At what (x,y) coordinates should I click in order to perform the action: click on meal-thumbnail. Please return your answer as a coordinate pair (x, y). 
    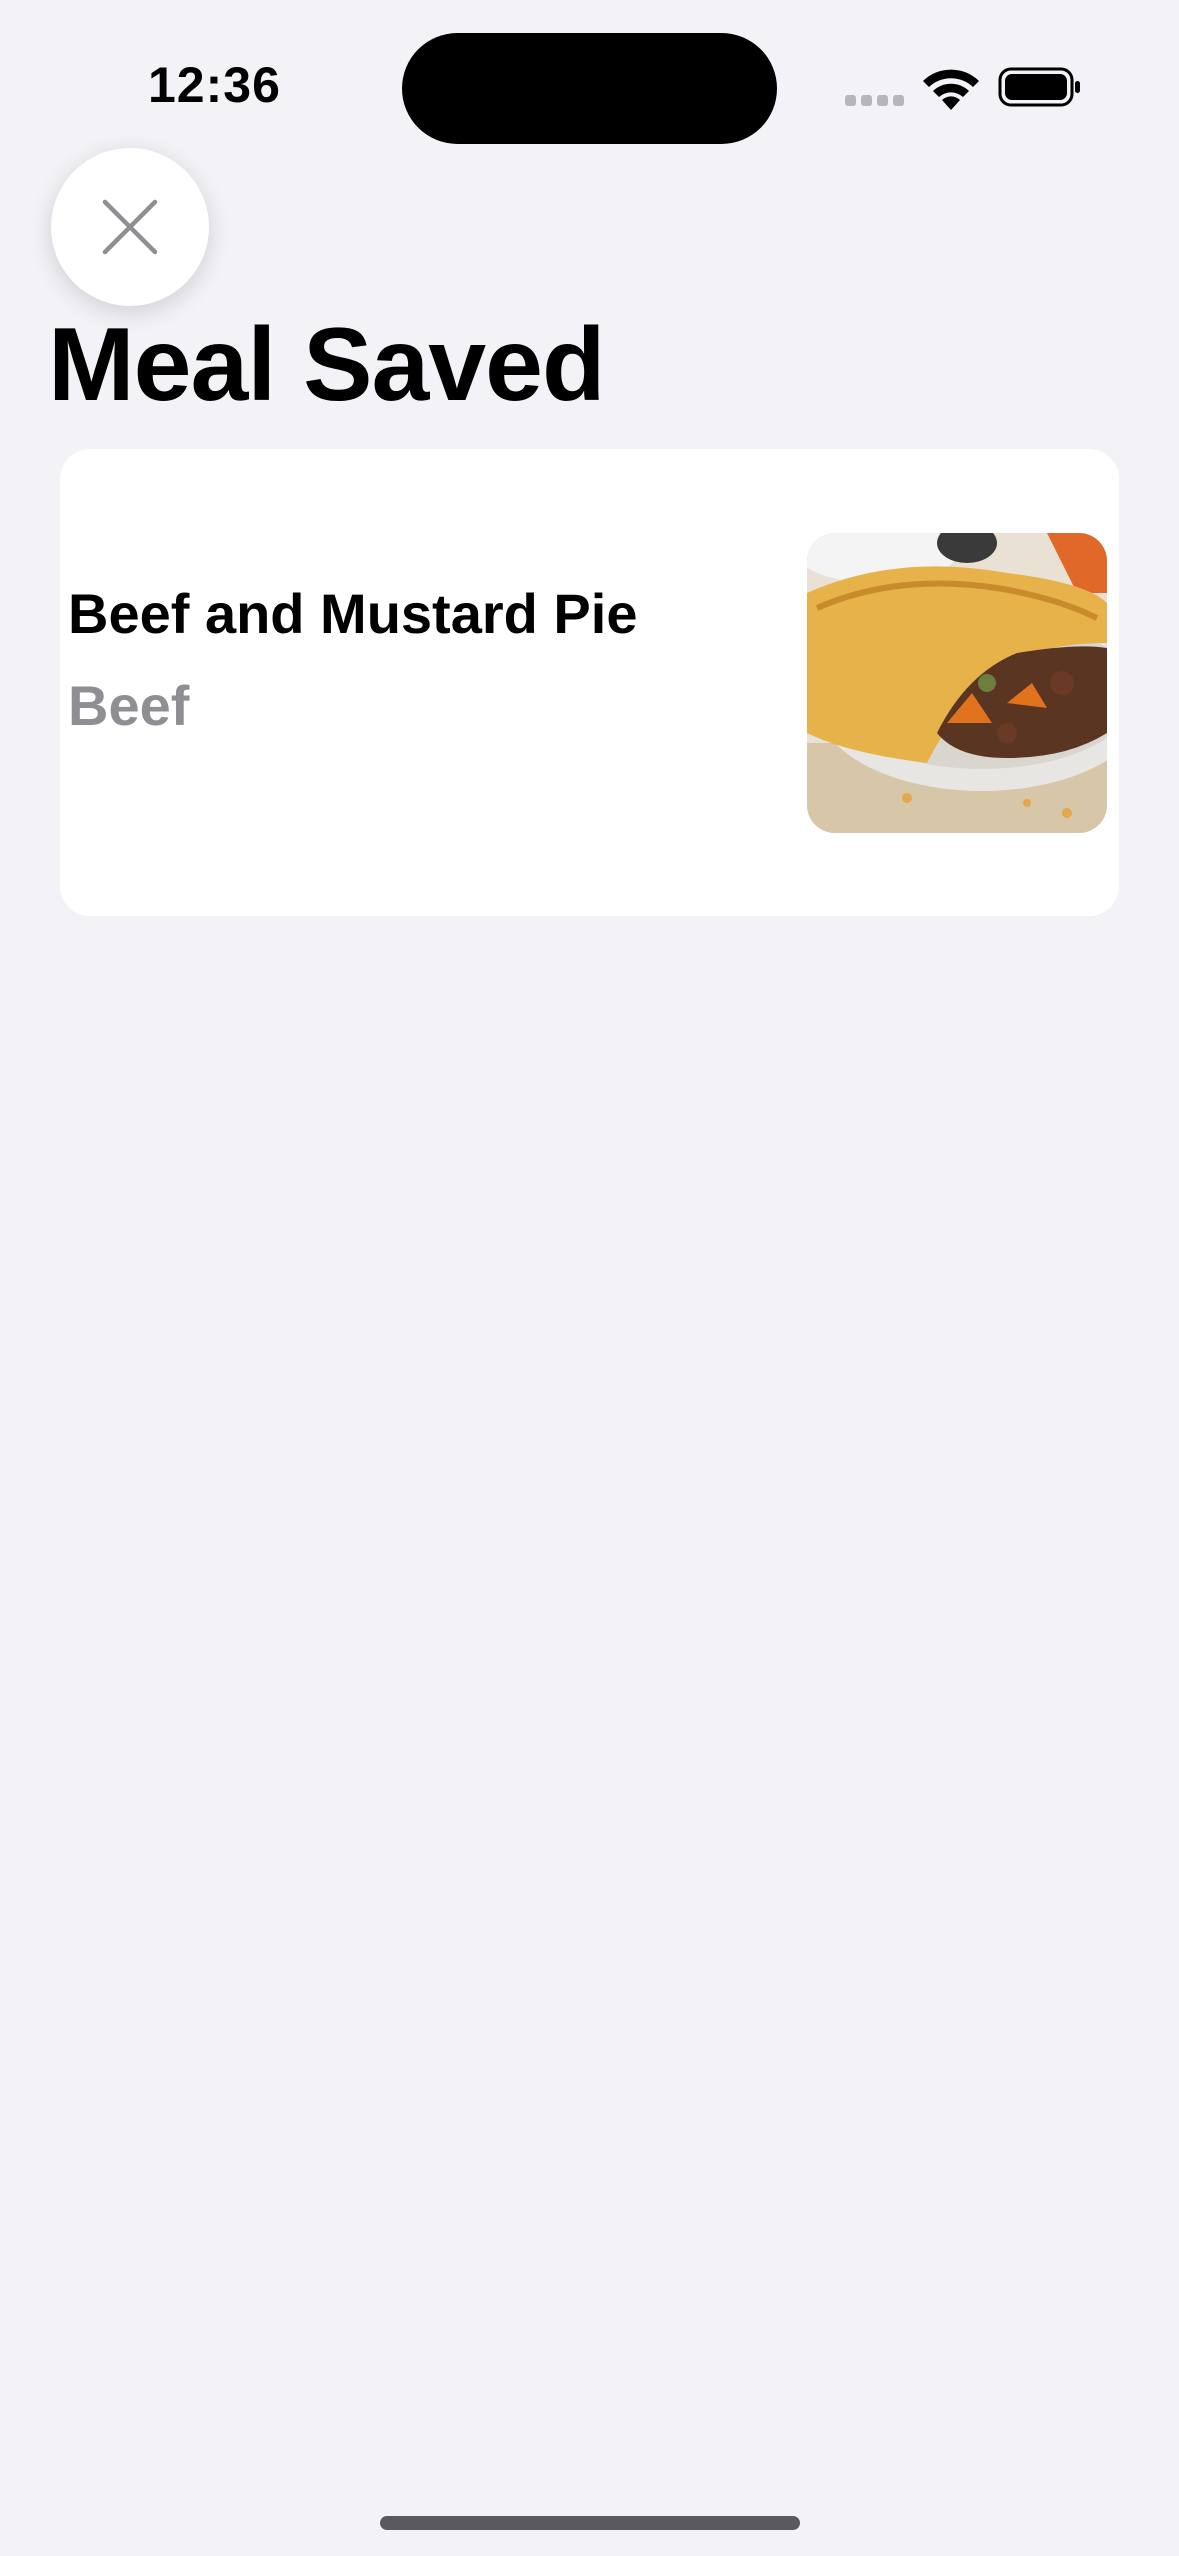
    Looking at the image, I should click on (957, 683).